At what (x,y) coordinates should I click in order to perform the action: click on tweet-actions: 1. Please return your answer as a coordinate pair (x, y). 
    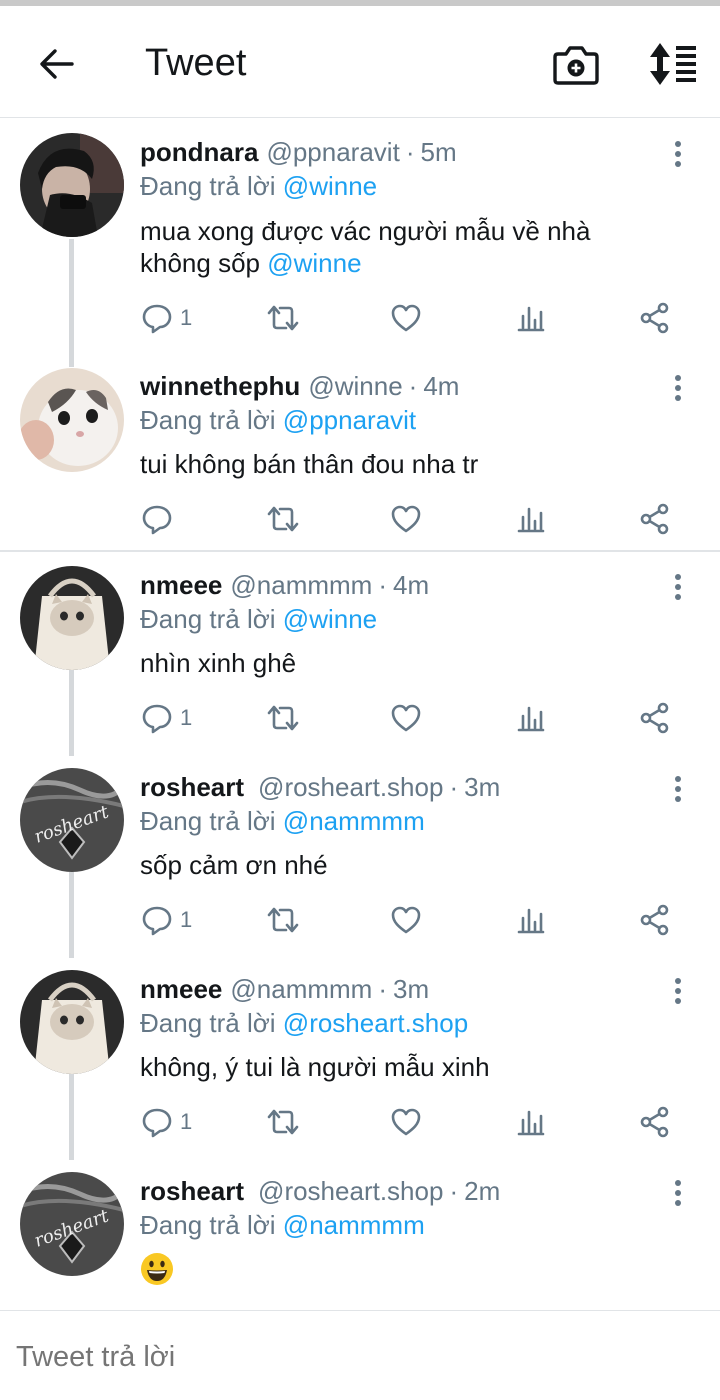
    Looking at the image, I should click on (410, 318).